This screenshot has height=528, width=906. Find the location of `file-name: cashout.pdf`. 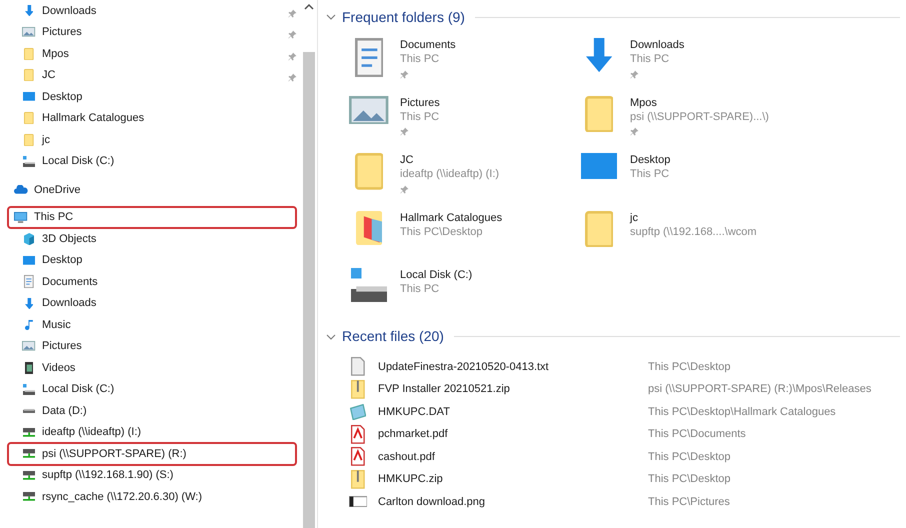

file-name: cashout.pdf is located at coordinates (513, 456).